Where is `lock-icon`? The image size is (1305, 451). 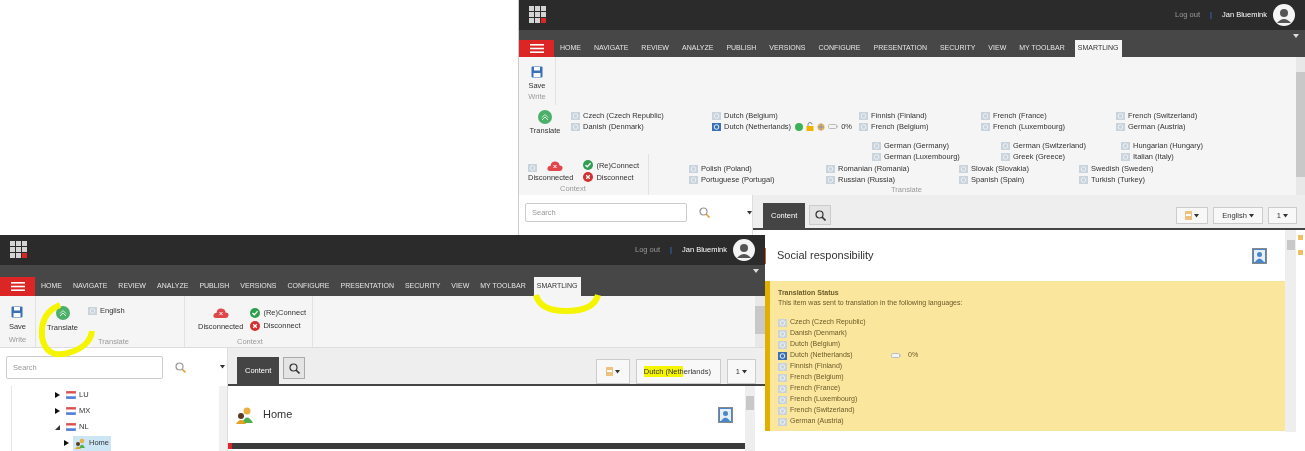 lock-icon is located at coordinates (810, 126).